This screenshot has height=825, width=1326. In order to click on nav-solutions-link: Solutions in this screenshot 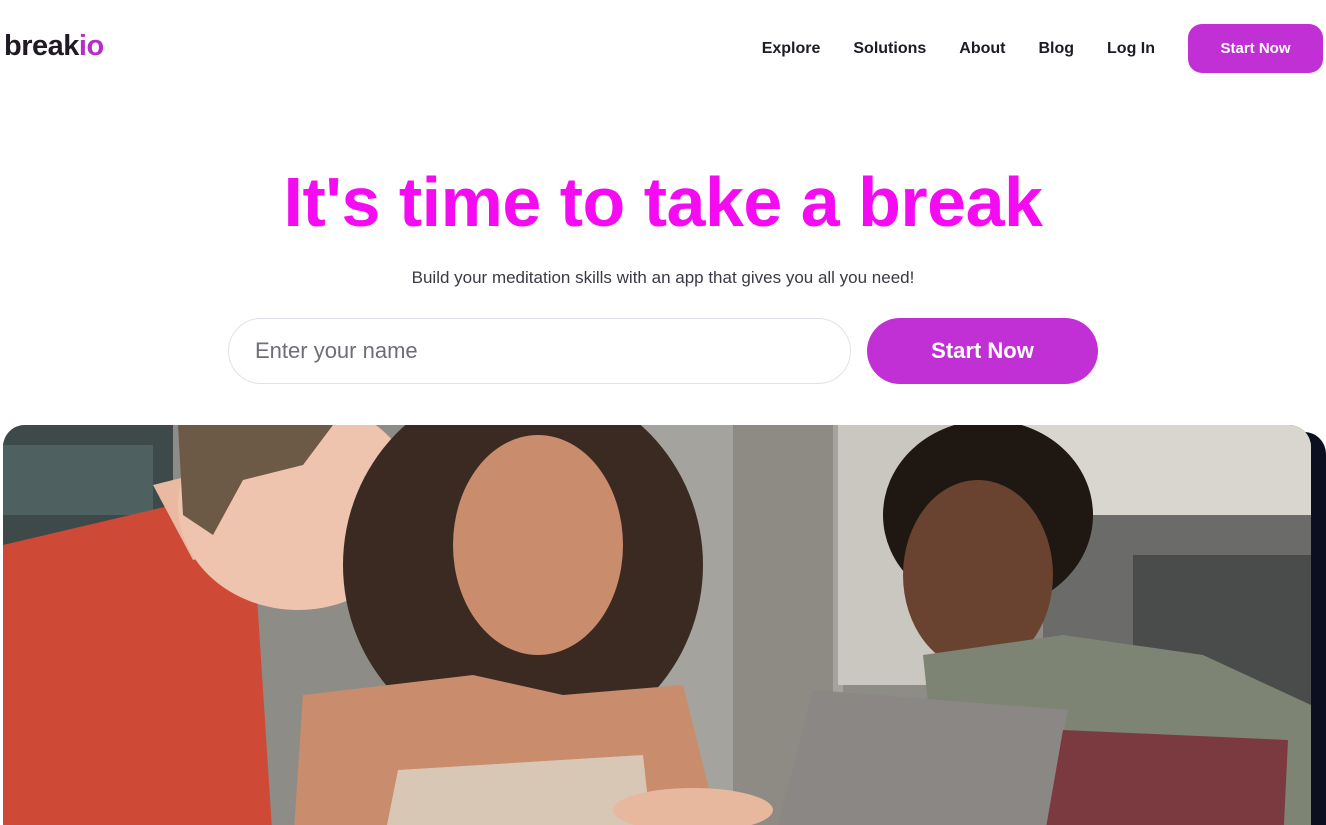, I will do `click(889, 49)`.